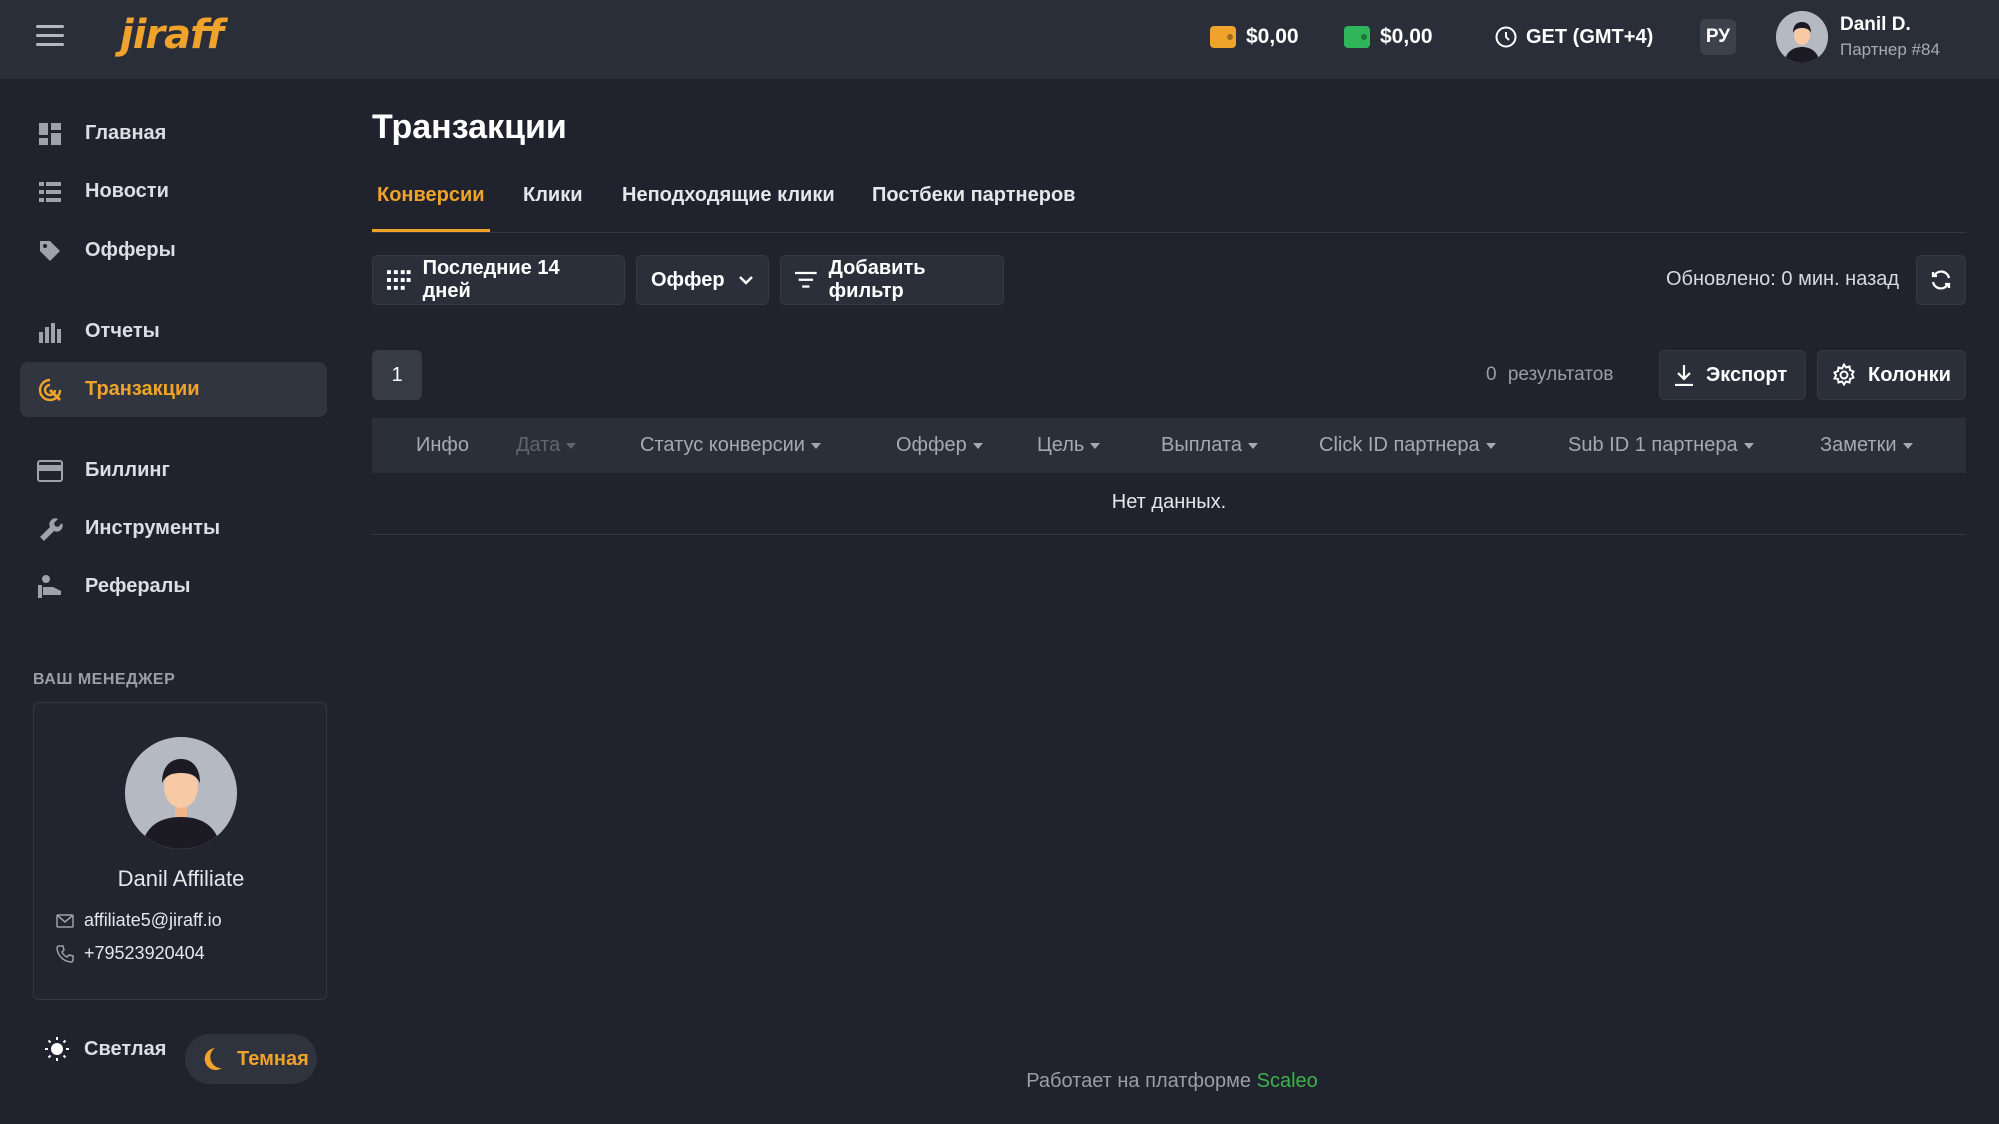 The width and height of the screenshot is (1999, 1124). What do you see at coordinates (1139, 1081) in the screenshot?
I see `footer-text: Работает на платформе` at bounding box center [1139, 1081].